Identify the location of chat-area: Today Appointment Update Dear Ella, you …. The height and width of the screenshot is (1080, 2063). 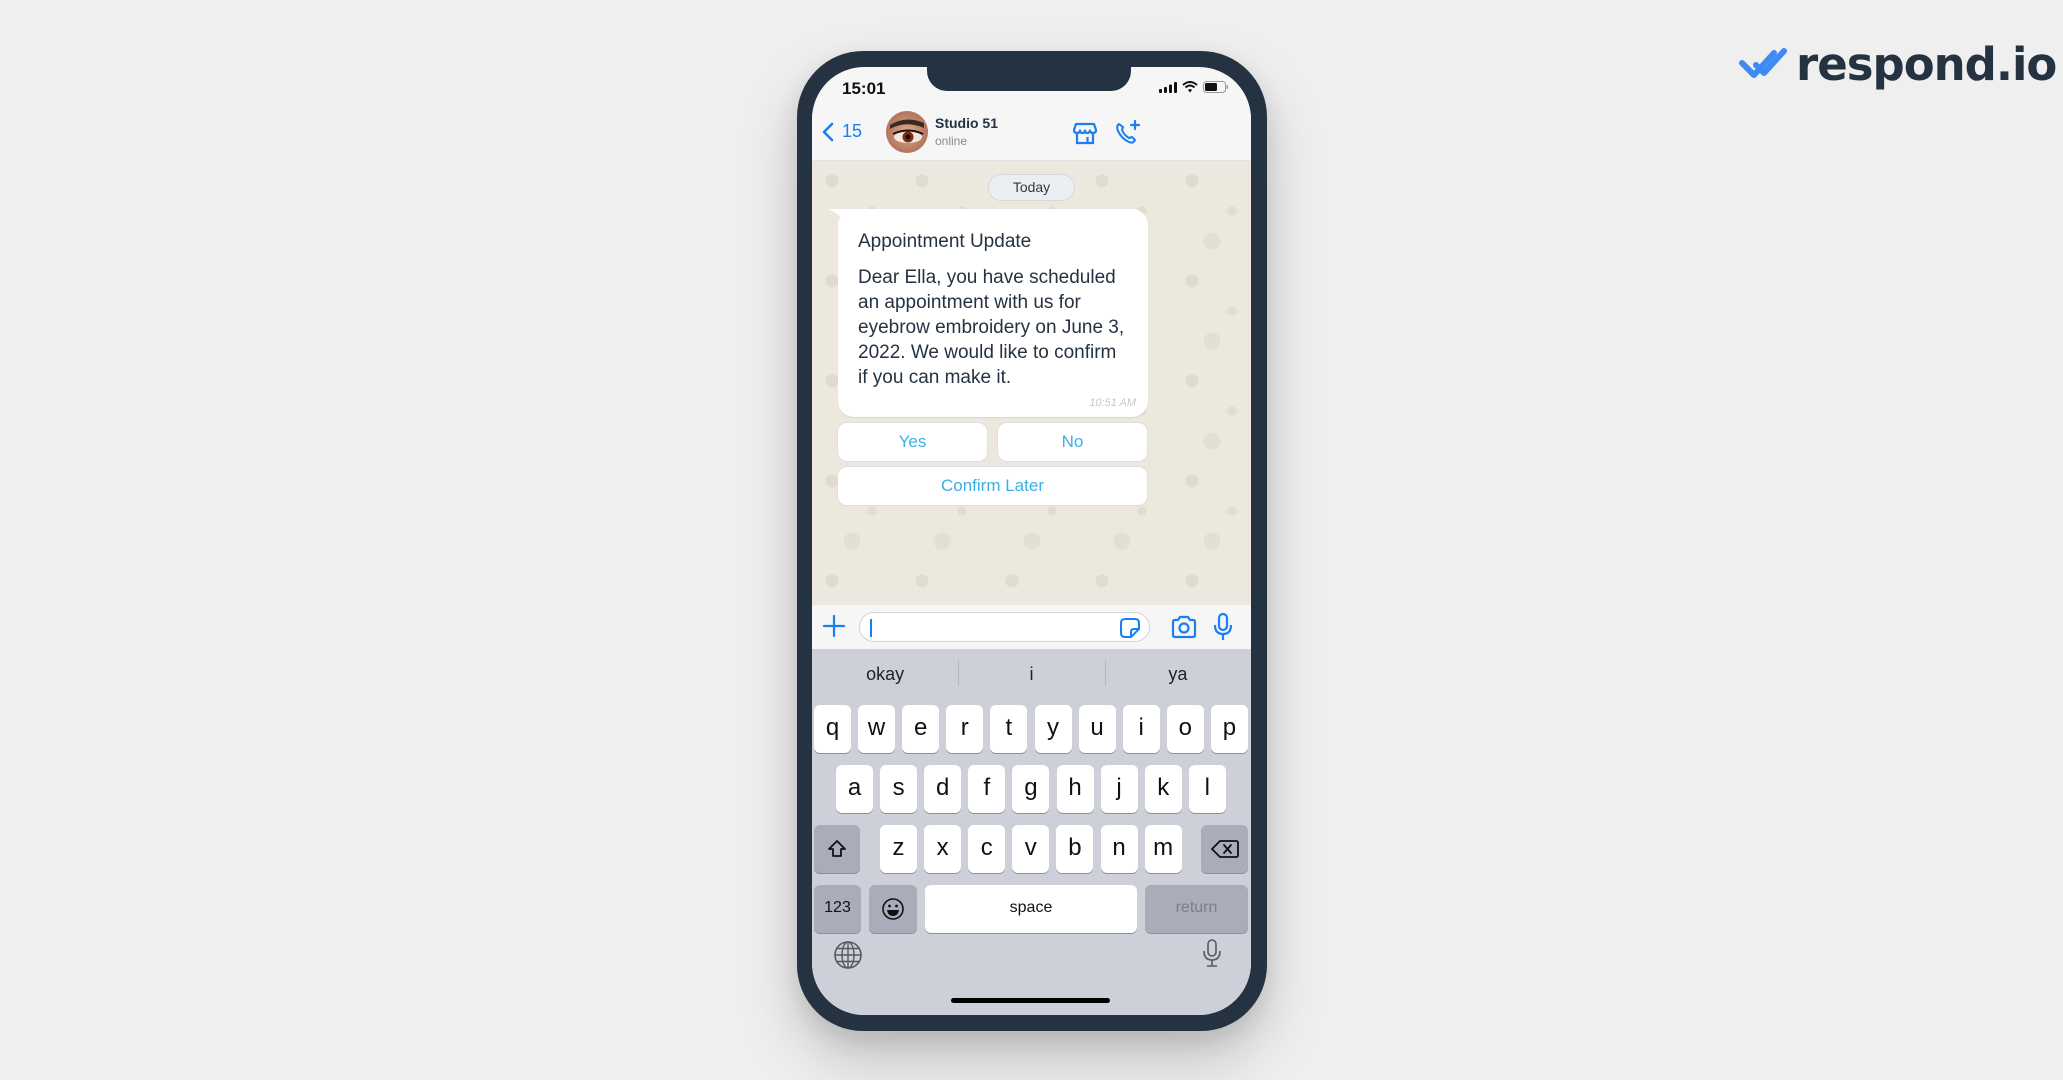
(1031, 383).